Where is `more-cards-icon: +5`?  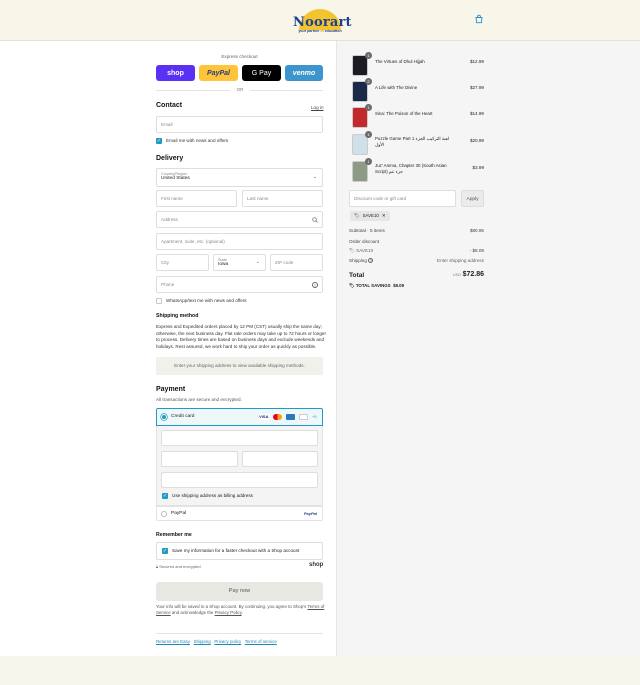
more-cards-icon: +5 is located at coordinates (314, 416).